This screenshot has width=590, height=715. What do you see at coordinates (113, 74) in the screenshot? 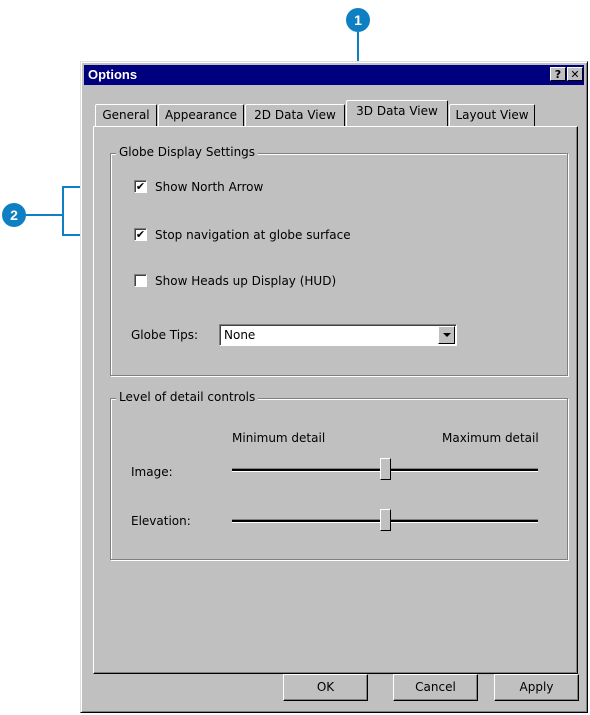
I see `window-title: Options` at bounding box center [113, 74].